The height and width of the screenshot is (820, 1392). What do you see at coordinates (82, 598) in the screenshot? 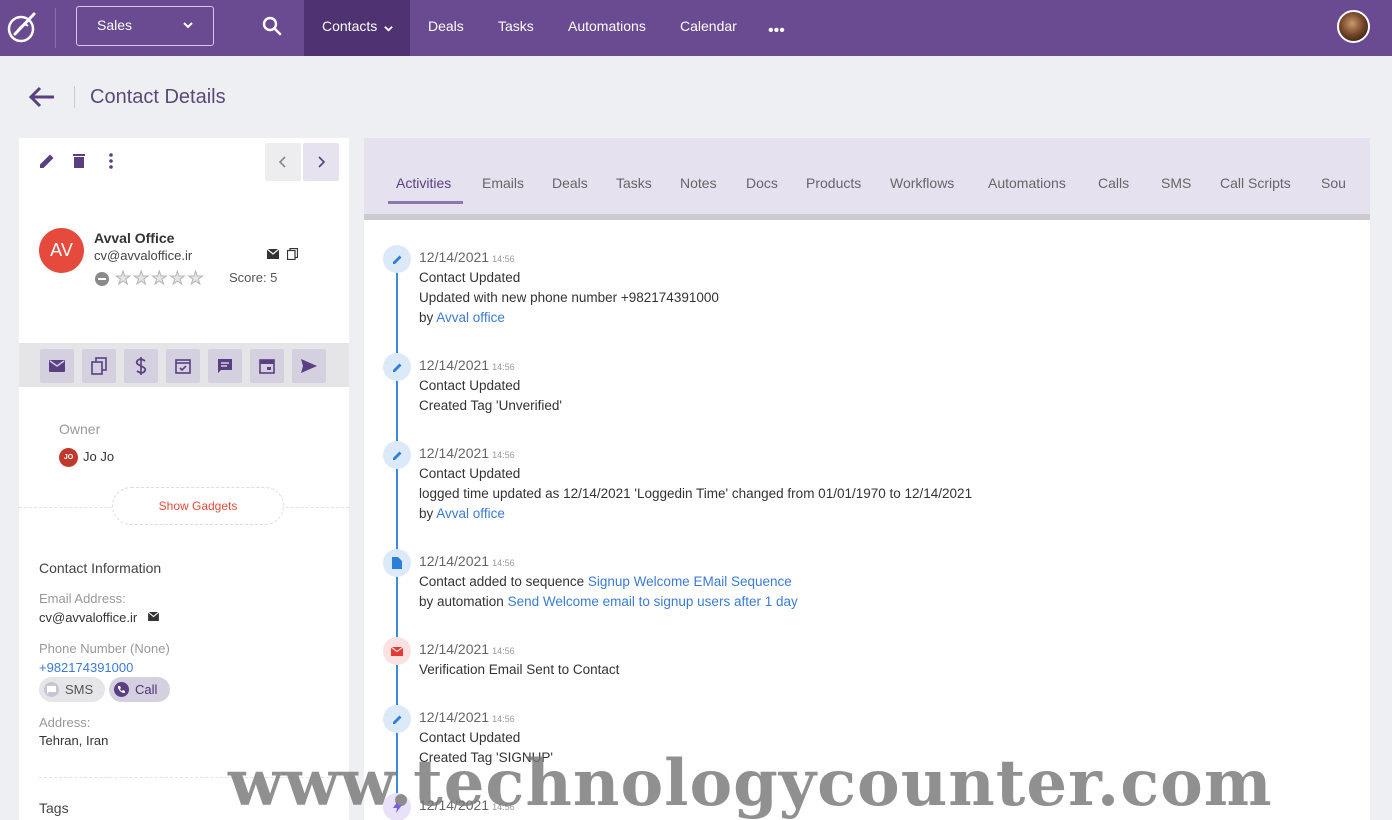
I see `email-label: Email Address:` at bounding box center [82, 598].